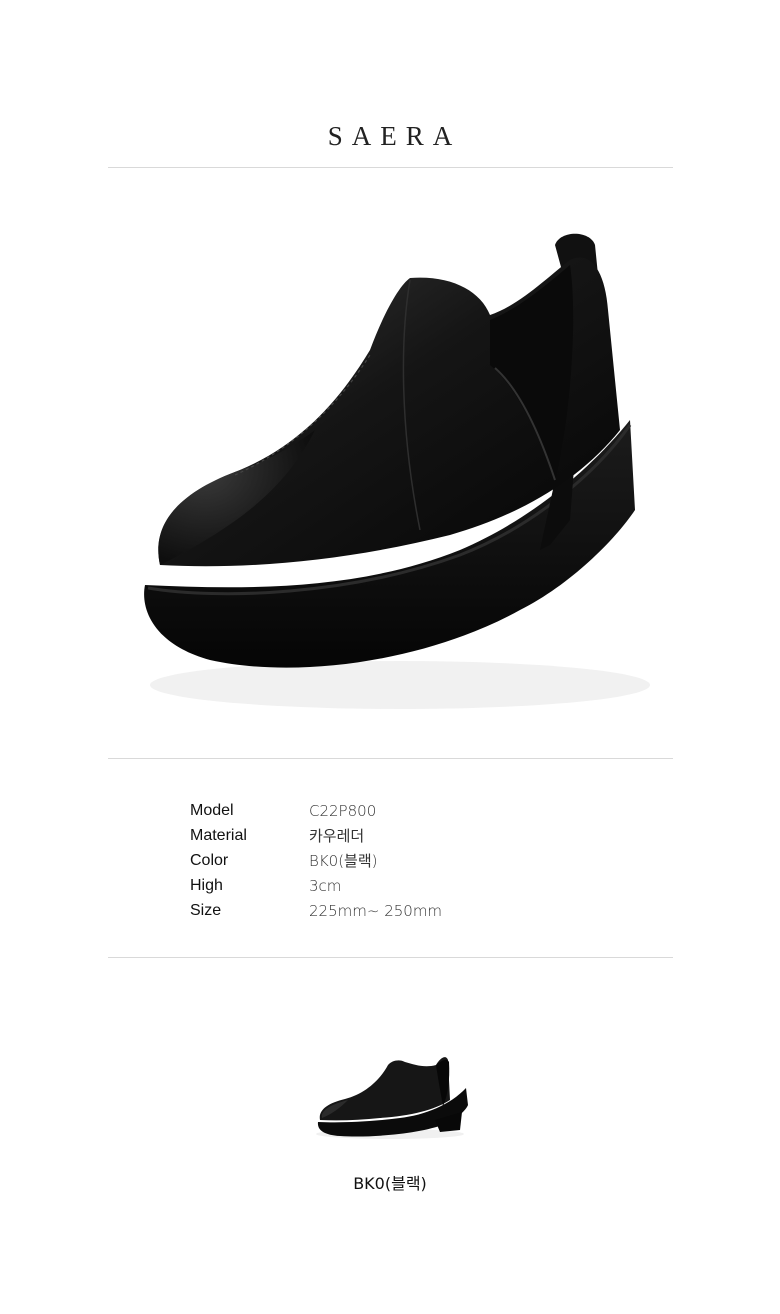 The width and height of the screenshot is (780, 1314). Describe the element at coordinates (206, 910) in the screenshot. I see `spec-label: Size` at that location.